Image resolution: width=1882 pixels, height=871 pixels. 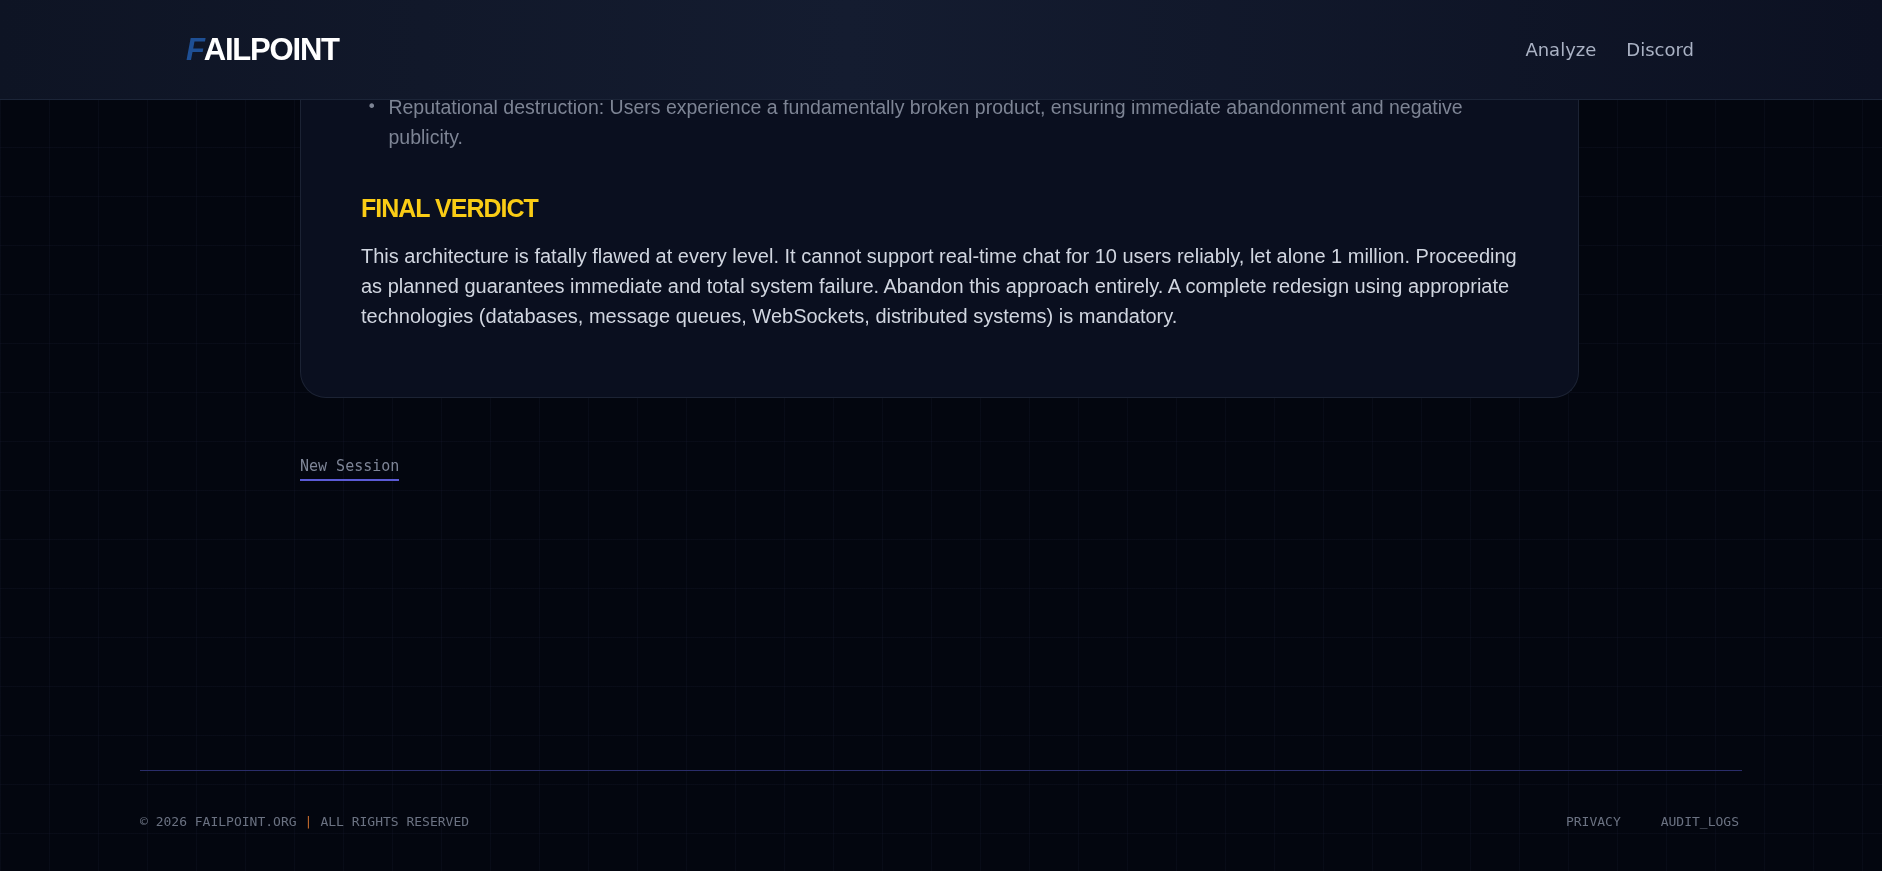 I want to click on footer-link: PRIVACY, so click(x=1593, y=821).